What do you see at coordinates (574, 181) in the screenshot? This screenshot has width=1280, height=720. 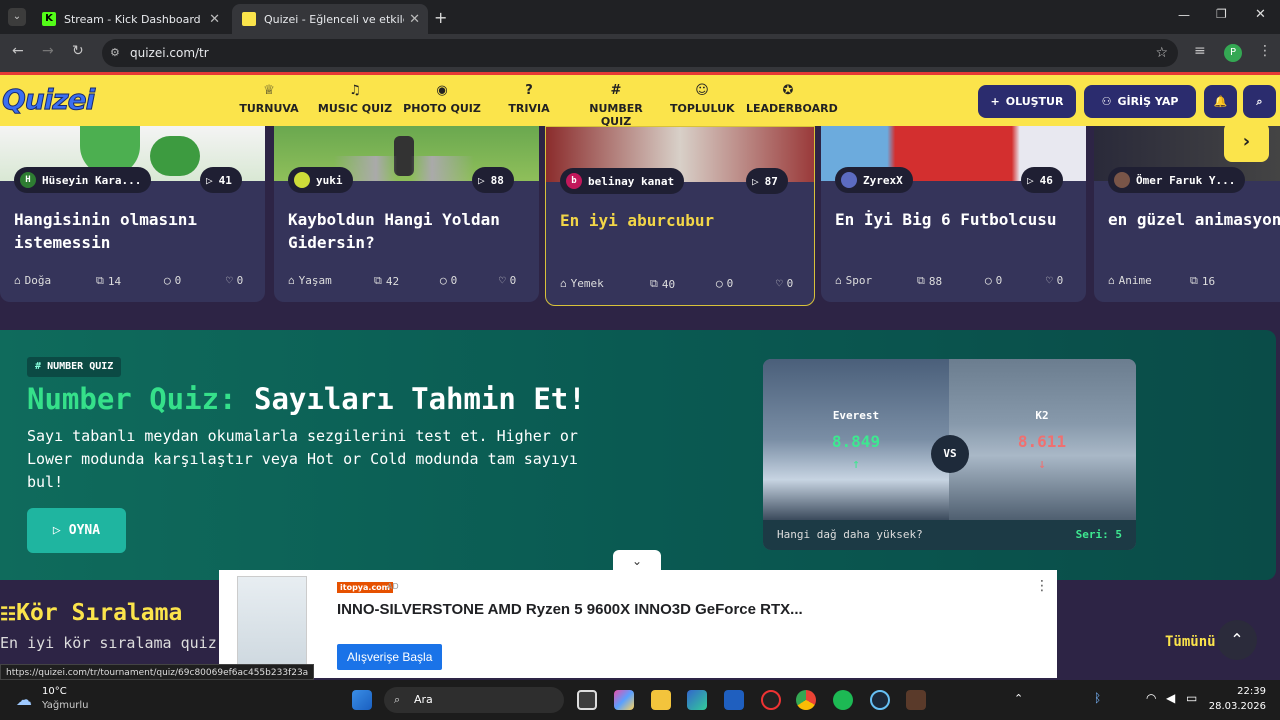 I see `avatar: b` at bounding box center [574, 181].